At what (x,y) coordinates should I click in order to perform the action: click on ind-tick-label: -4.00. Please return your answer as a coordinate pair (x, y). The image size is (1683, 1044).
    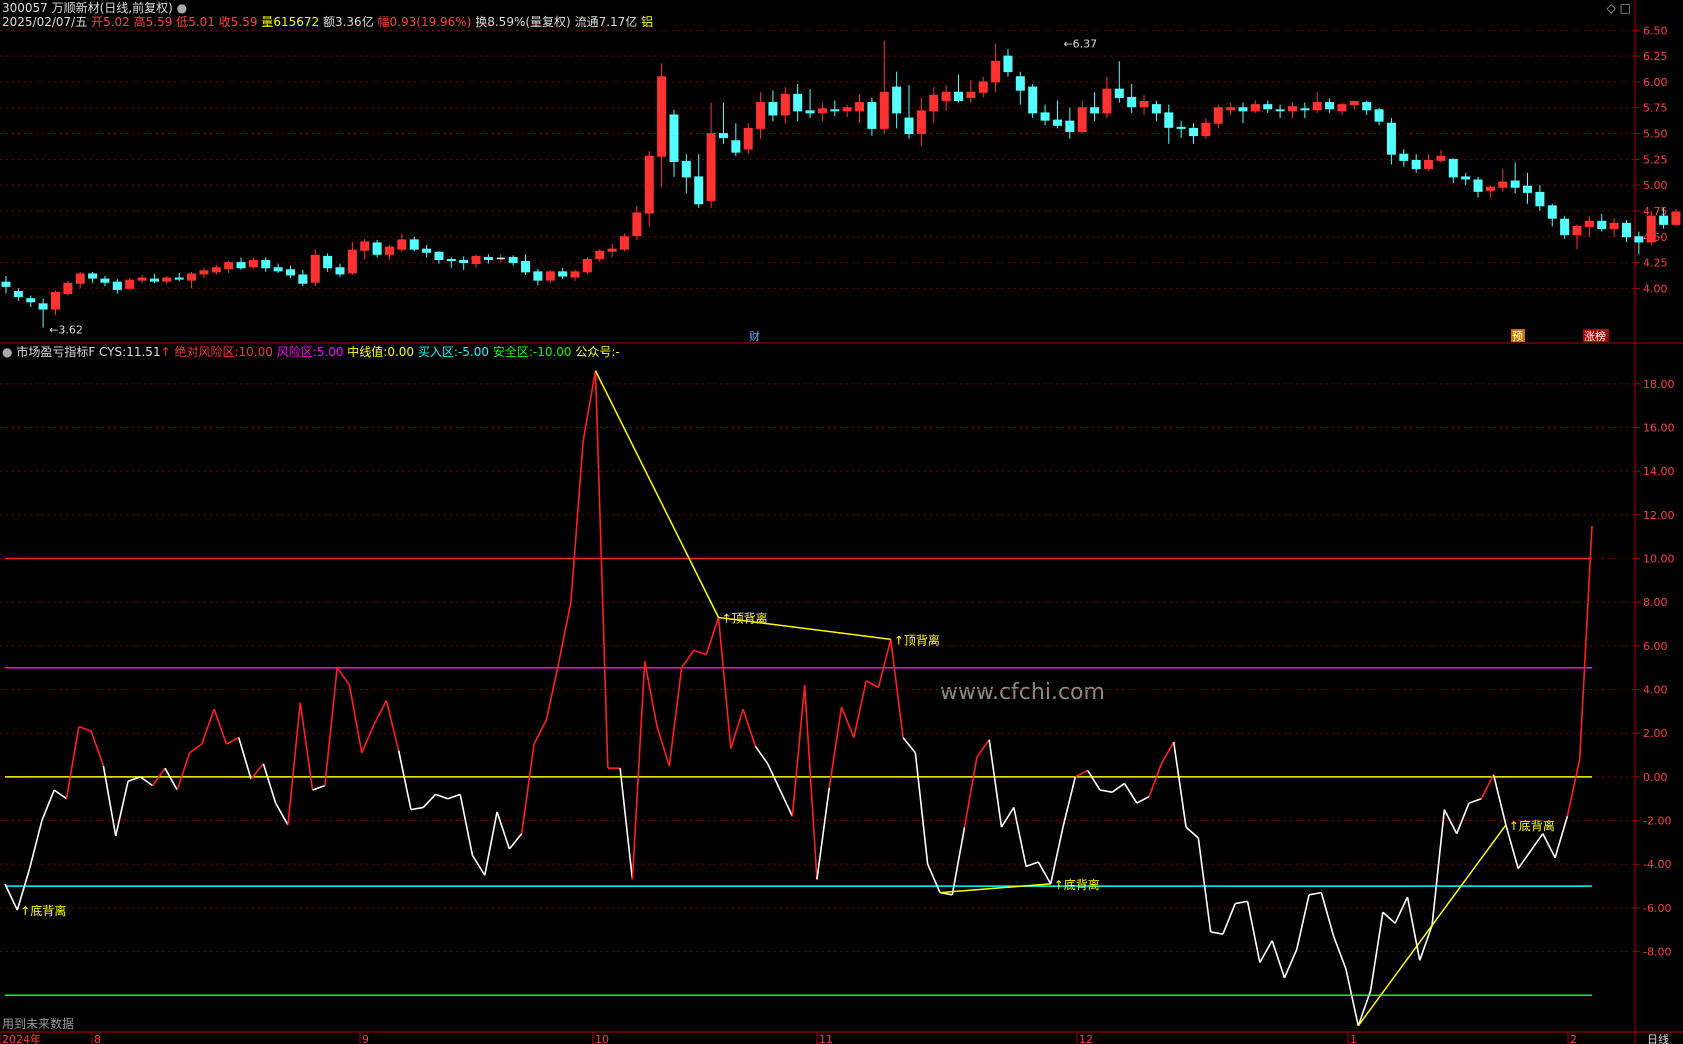
    Looking at the image, I should click on (1657, 864).